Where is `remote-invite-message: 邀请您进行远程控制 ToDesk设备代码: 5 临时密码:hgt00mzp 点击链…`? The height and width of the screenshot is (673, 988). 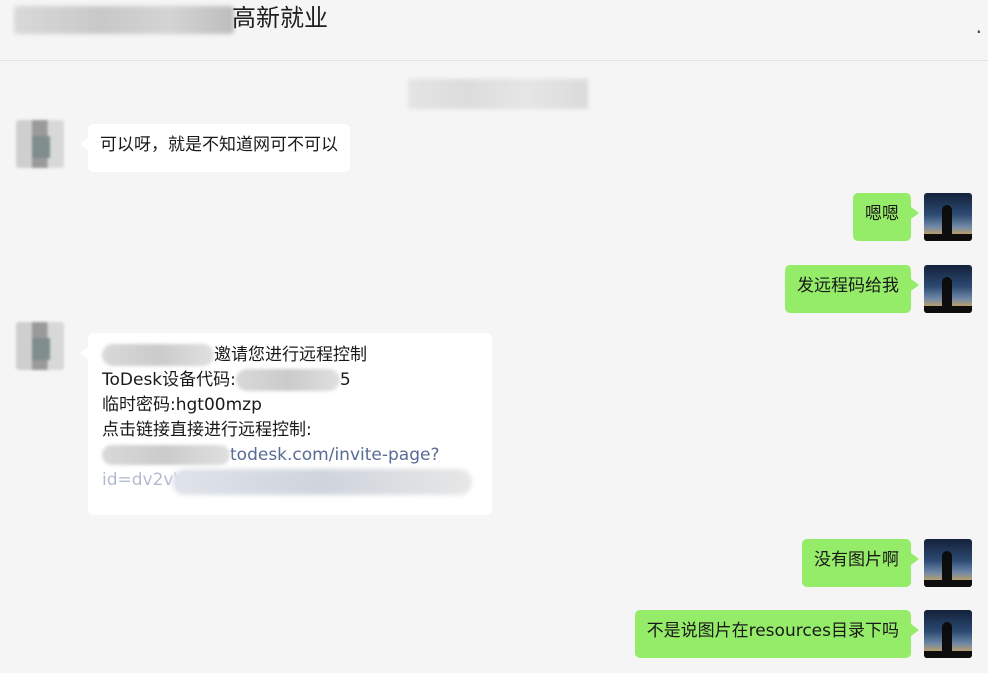
remote-invite-message: 邀请您进行远程控制 ToDesk设备代码: 5 临时密码:hgt00mzp 点击链… is located at coordinates (286, 424).